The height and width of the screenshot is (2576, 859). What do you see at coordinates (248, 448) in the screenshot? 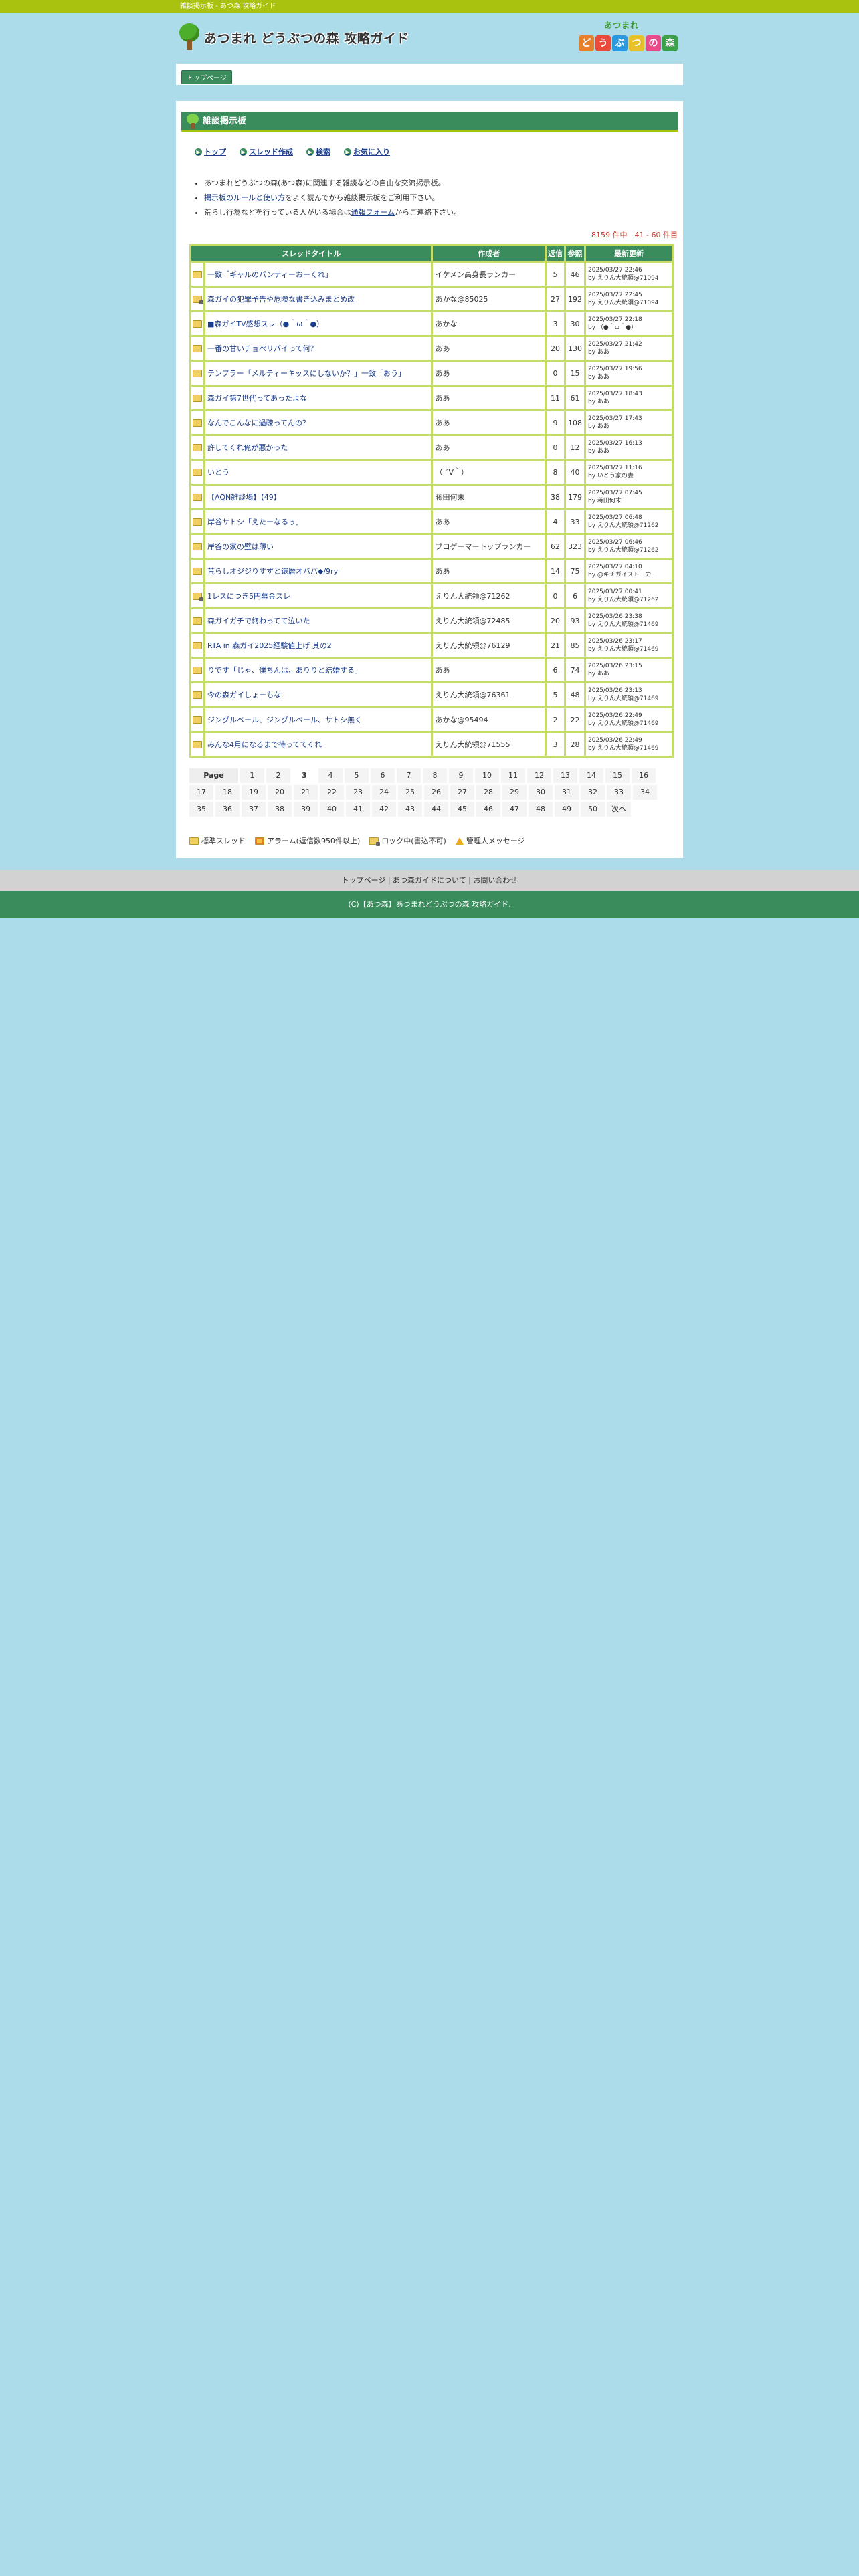
I see `thread-title-link: 許してくれ俺が悪かった` at bounding box center [248, 448].